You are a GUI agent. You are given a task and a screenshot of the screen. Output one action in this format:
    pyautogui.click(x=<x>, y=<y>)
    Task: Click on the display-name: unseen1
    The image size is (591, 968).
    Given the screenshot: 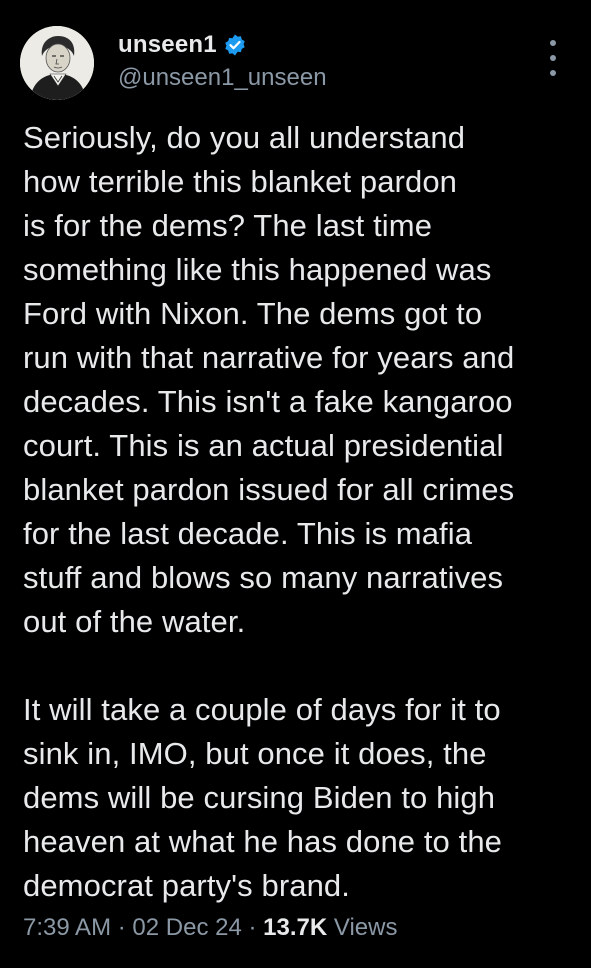 What is the action you would take?
    pyautogui.click(x=167, y=45)
    